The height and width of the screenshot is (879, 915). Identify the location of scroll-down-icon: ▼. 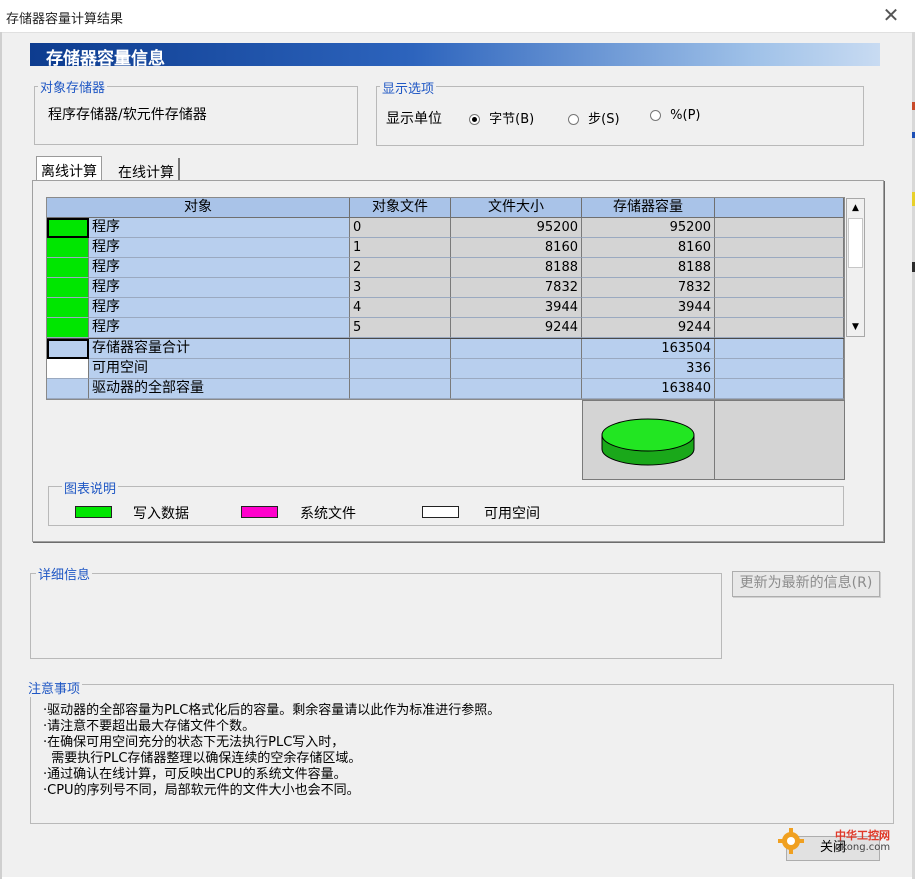
(855, 327).